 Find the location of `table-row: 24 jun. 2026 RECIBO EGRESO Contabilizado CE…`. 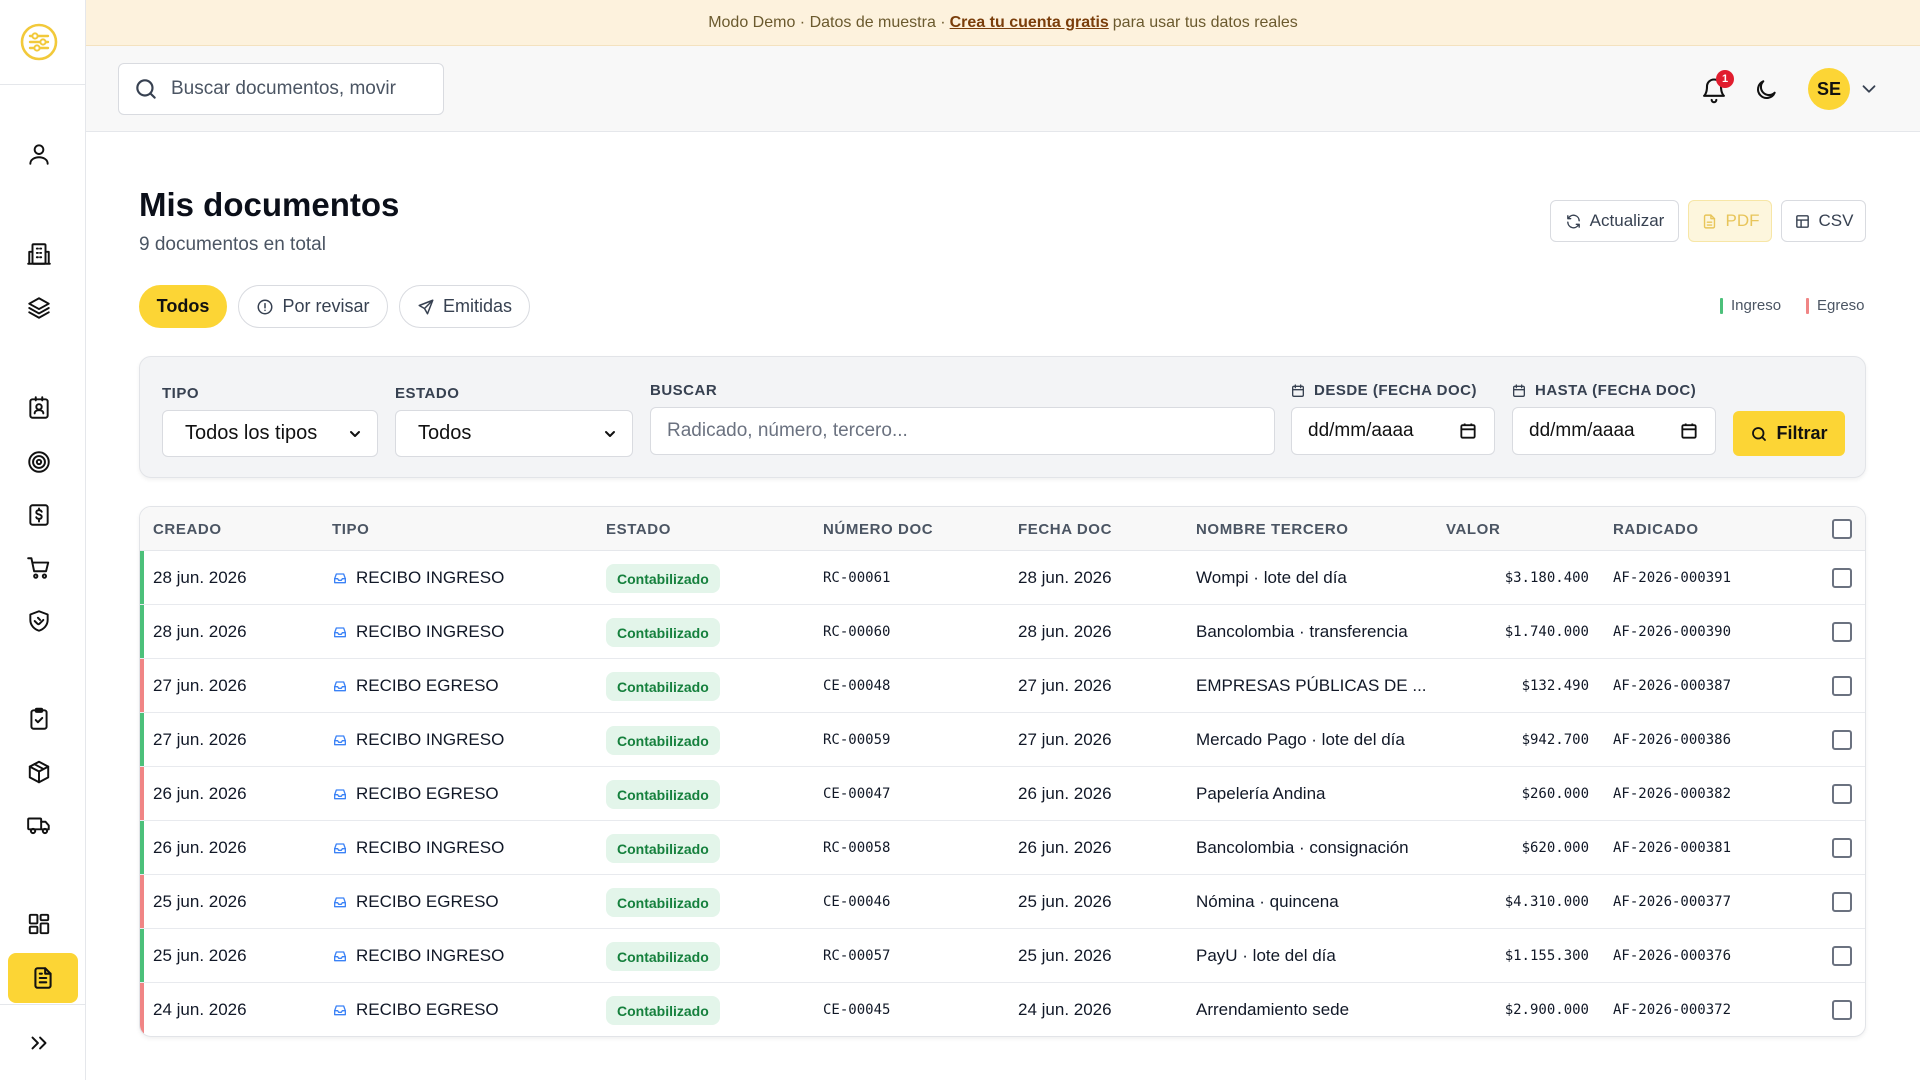

table-row: 24 jun. 2026 RECIBO EGRESO Contabilizado CE… is located at coordinates (1002, 1009).